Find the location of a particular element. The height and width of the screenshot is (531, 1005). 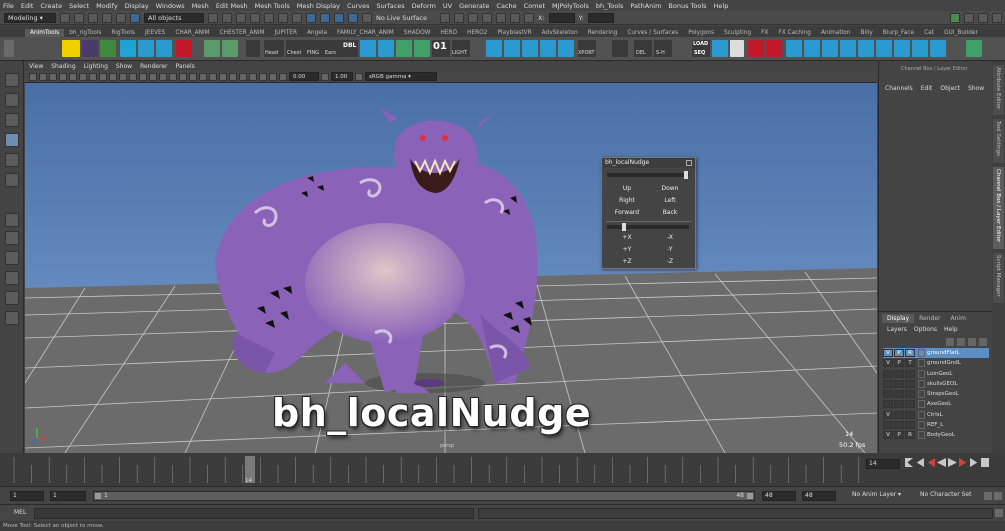

exposure-field: 0.00 is located at coordinates (304, 76).